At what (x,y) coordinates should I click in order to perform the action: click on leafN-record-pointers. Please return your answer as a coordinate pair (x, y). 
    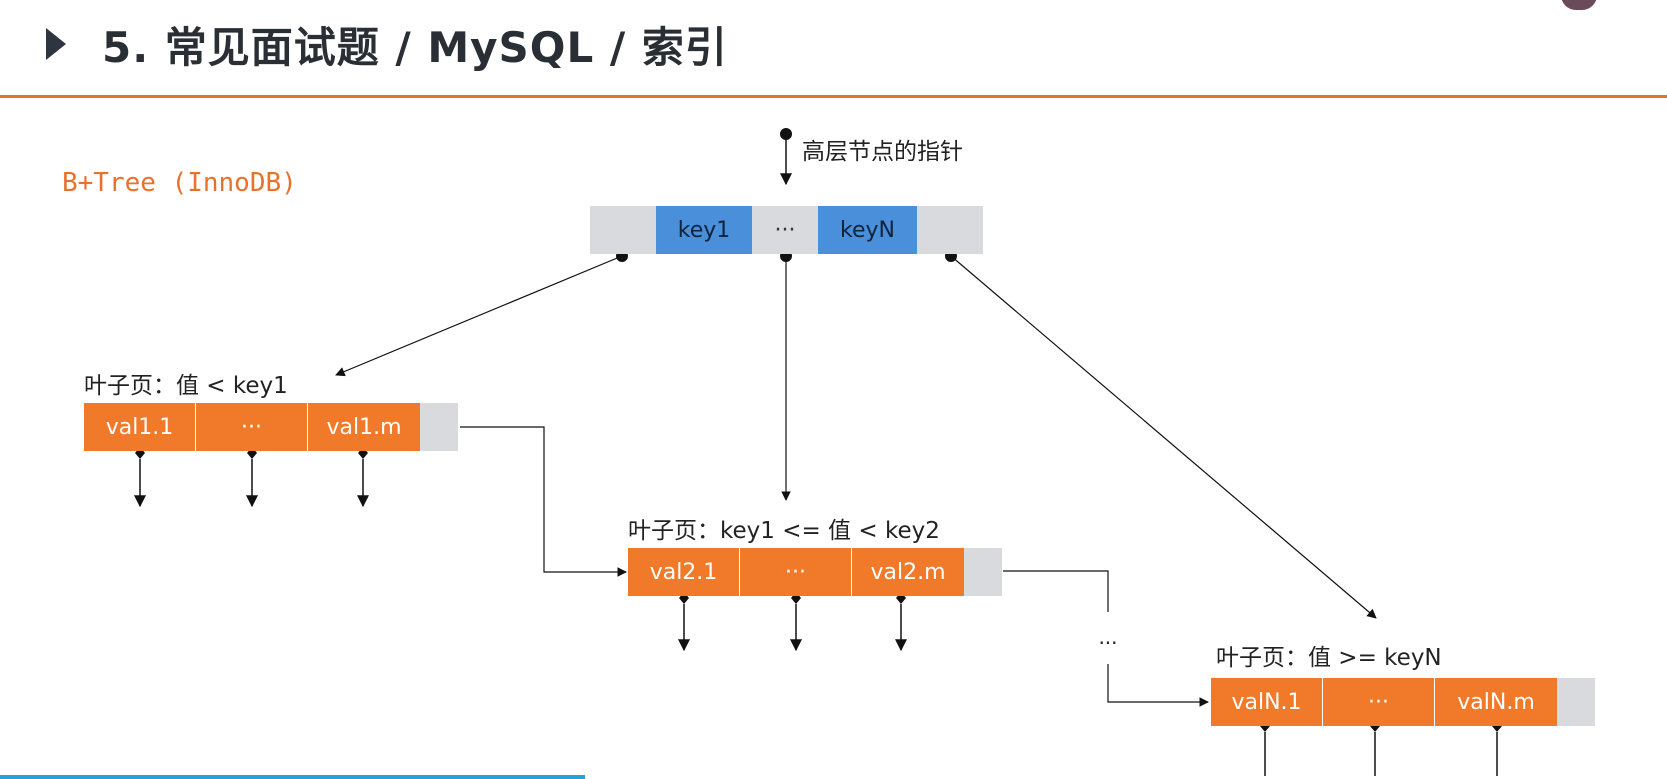
    Looking at the image, I should click on (1381, 748).